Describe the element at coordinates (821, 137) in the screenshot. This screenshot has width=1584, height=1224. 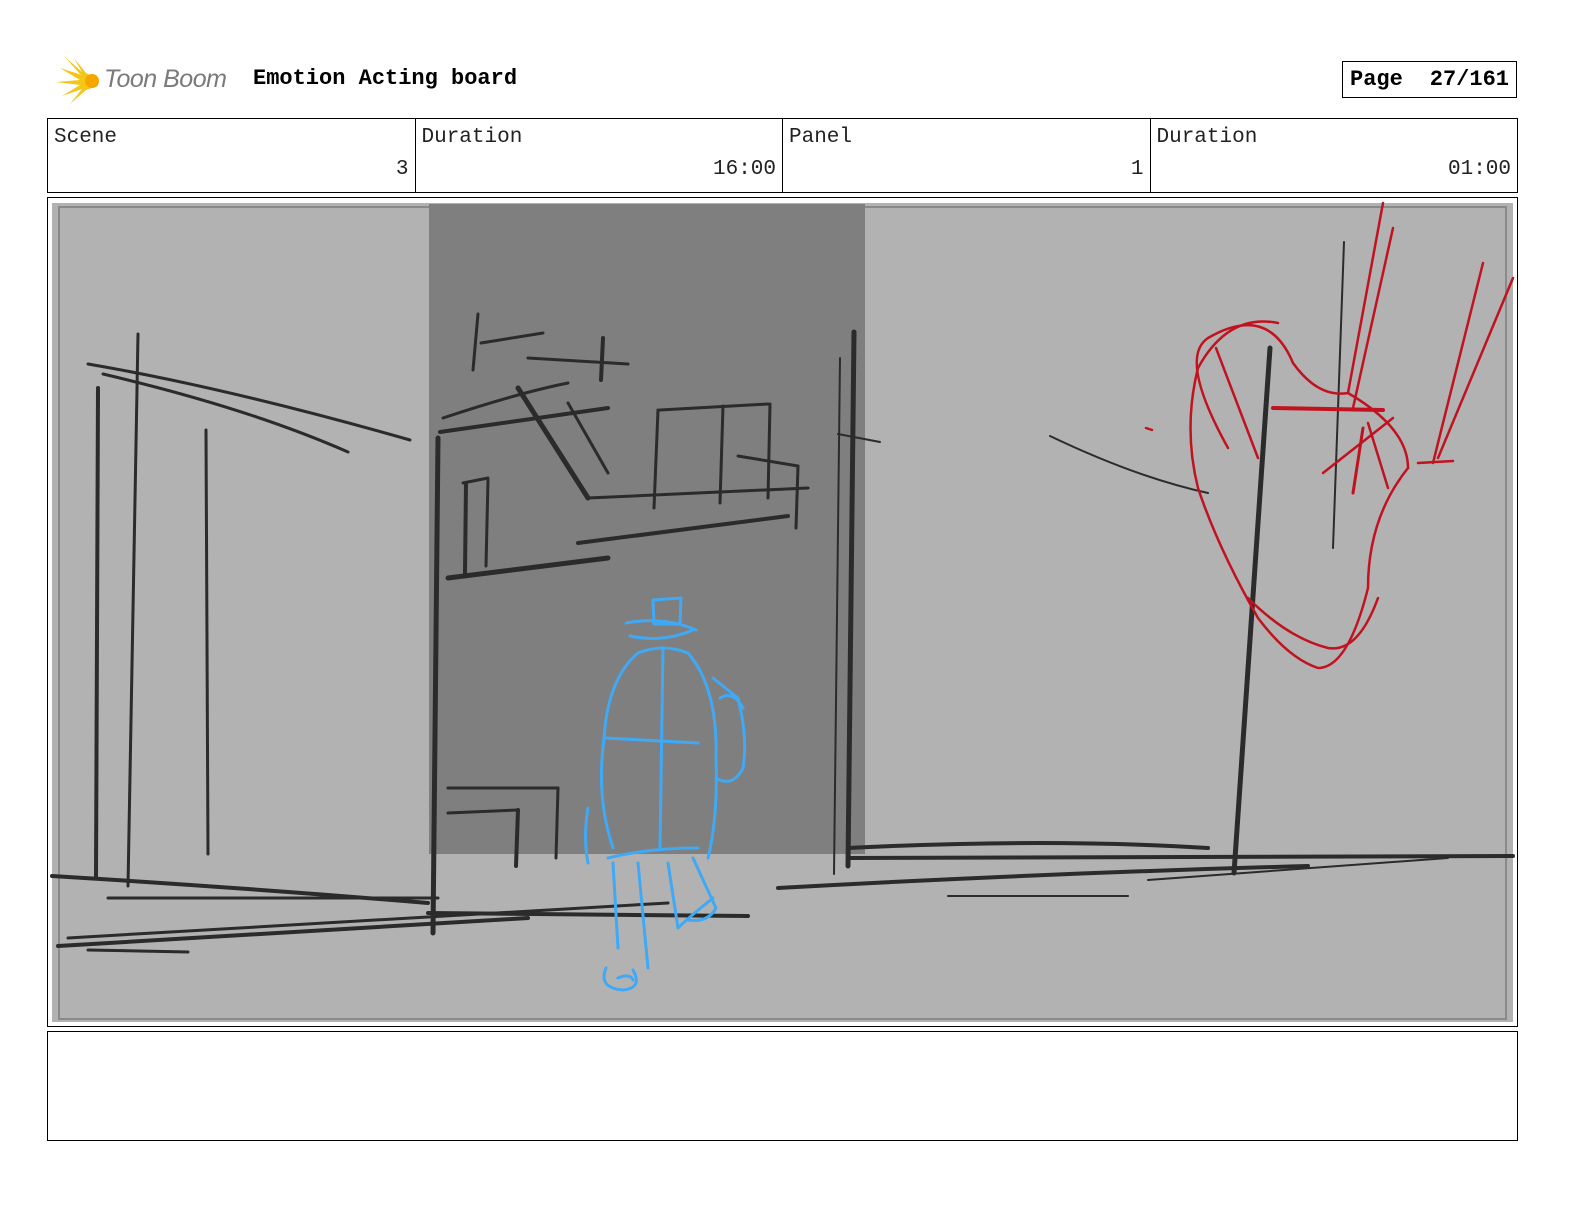
I see `panel-label: Panel` at that location.